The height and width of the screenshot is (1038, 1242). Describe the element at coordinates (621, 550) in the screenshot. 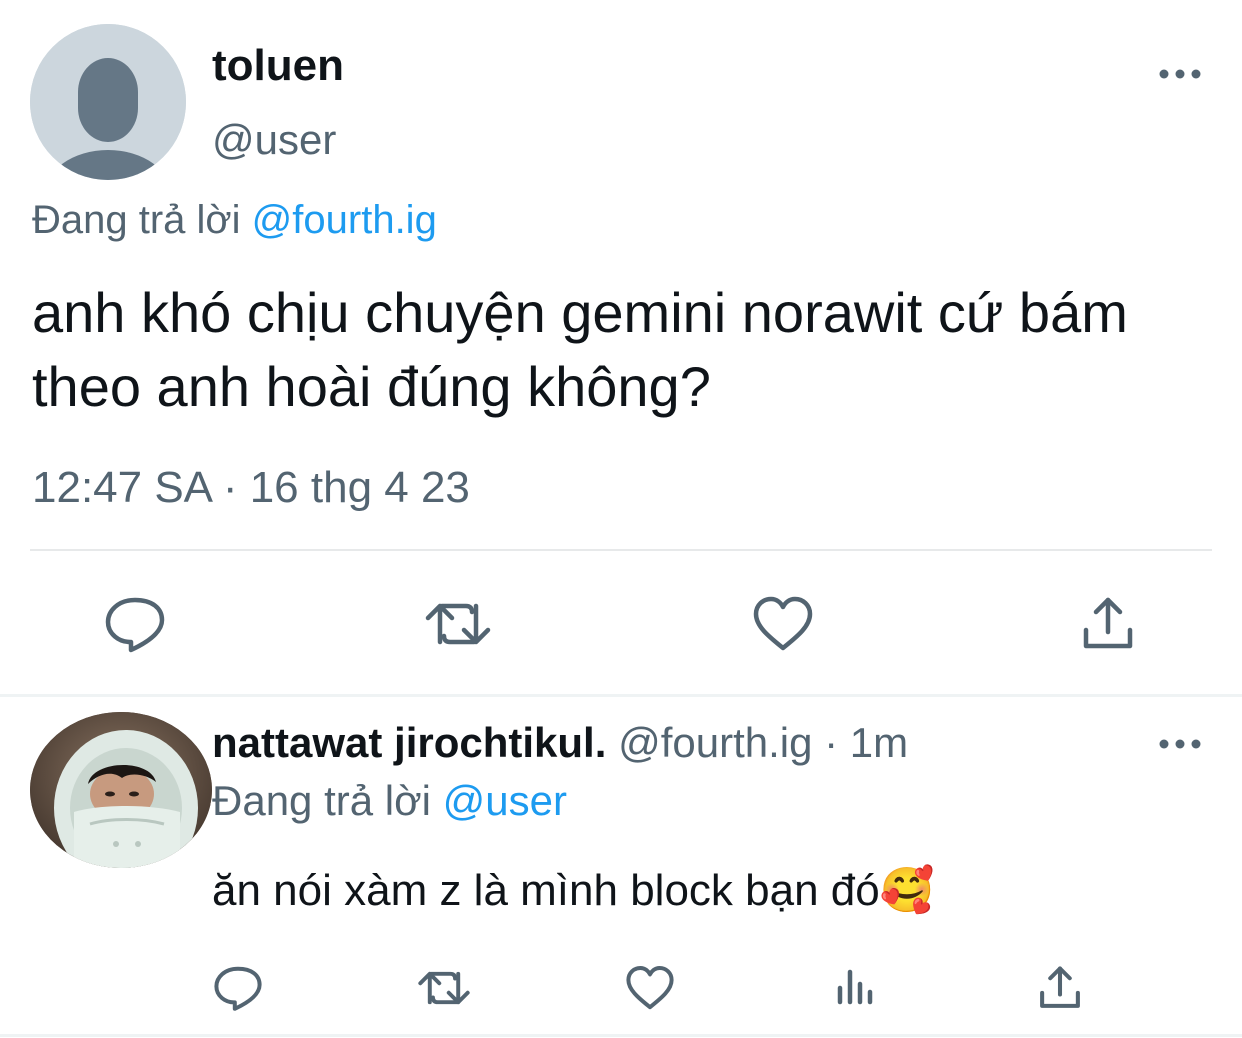

I see `divider` at that location.